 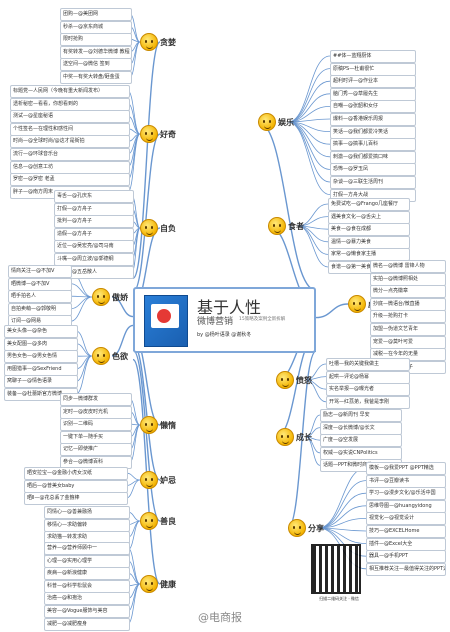 I want to click on leaf-node: 营养—@营养师顾中一, so click(x=87, y=548).